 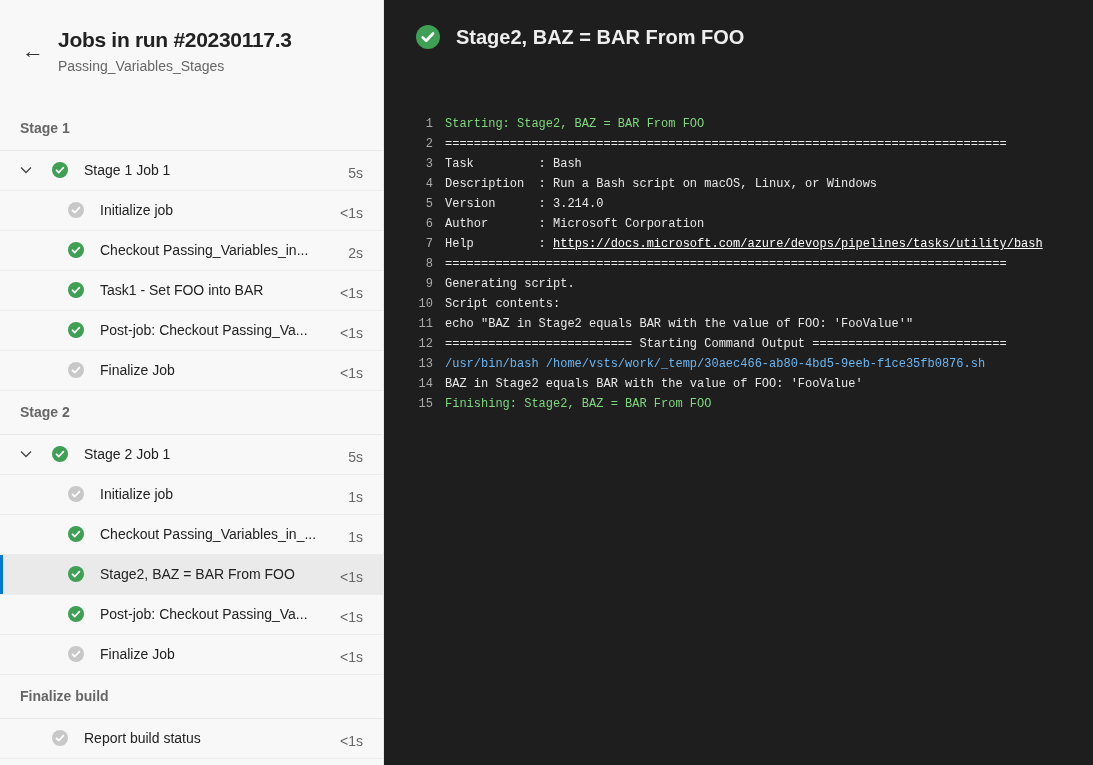 I want to click on line-number: 4, so click(x=428, y=184).